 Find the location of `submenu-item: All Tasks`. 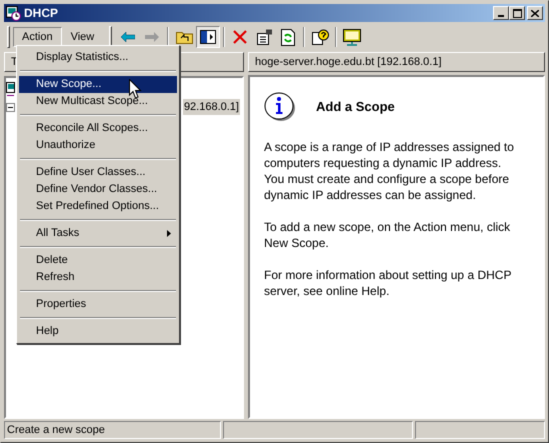

submenu-item: All Tasks is located at coordinates (98, 233).